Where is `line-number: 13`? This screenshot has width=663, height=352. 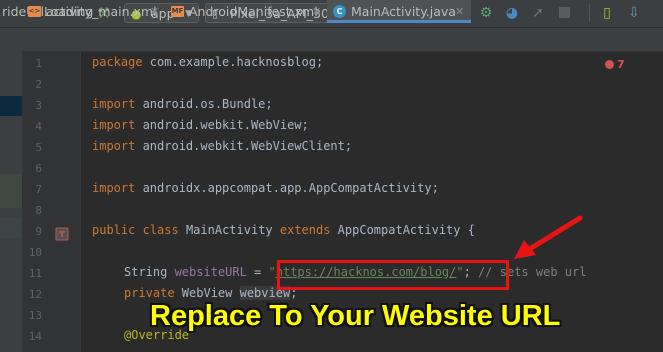 line-number: 13 is located at coordinates (35, 315).